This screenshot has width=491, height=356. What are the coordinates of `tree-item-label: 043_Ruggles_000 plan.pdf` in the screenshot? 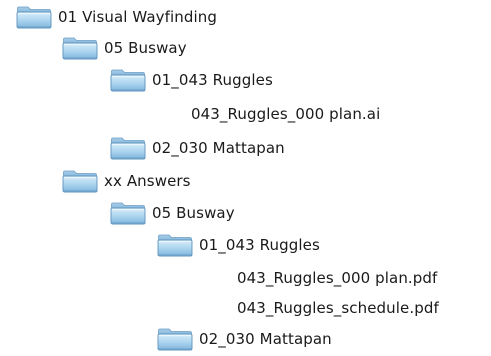 It's located at (337, 278).